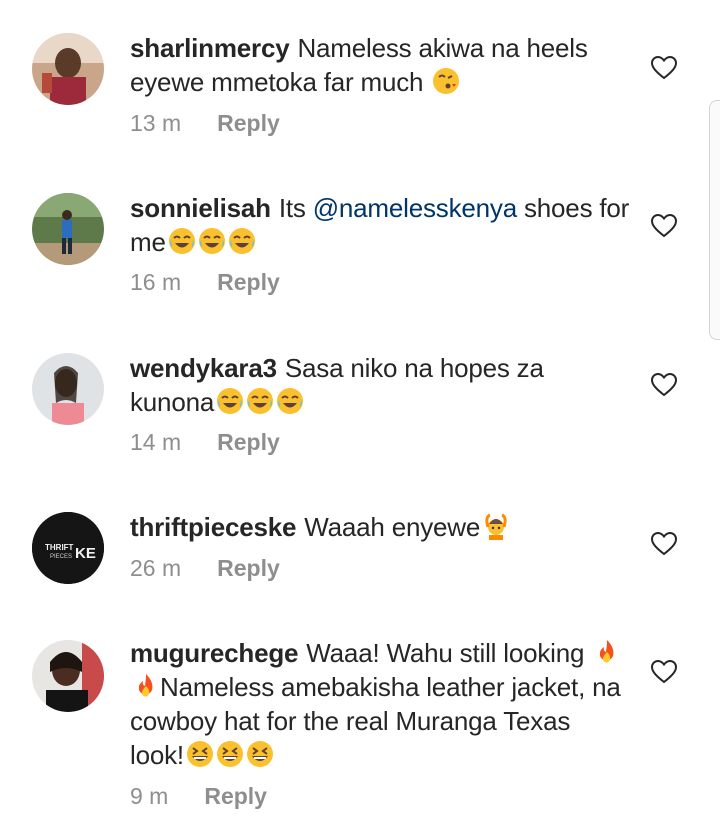 The width and height of the screenshot is (720, 828). Describe the element at coordinates (61, 557) in the screenshot. I see `avatar-logo-subtext: PIECES` at that location.